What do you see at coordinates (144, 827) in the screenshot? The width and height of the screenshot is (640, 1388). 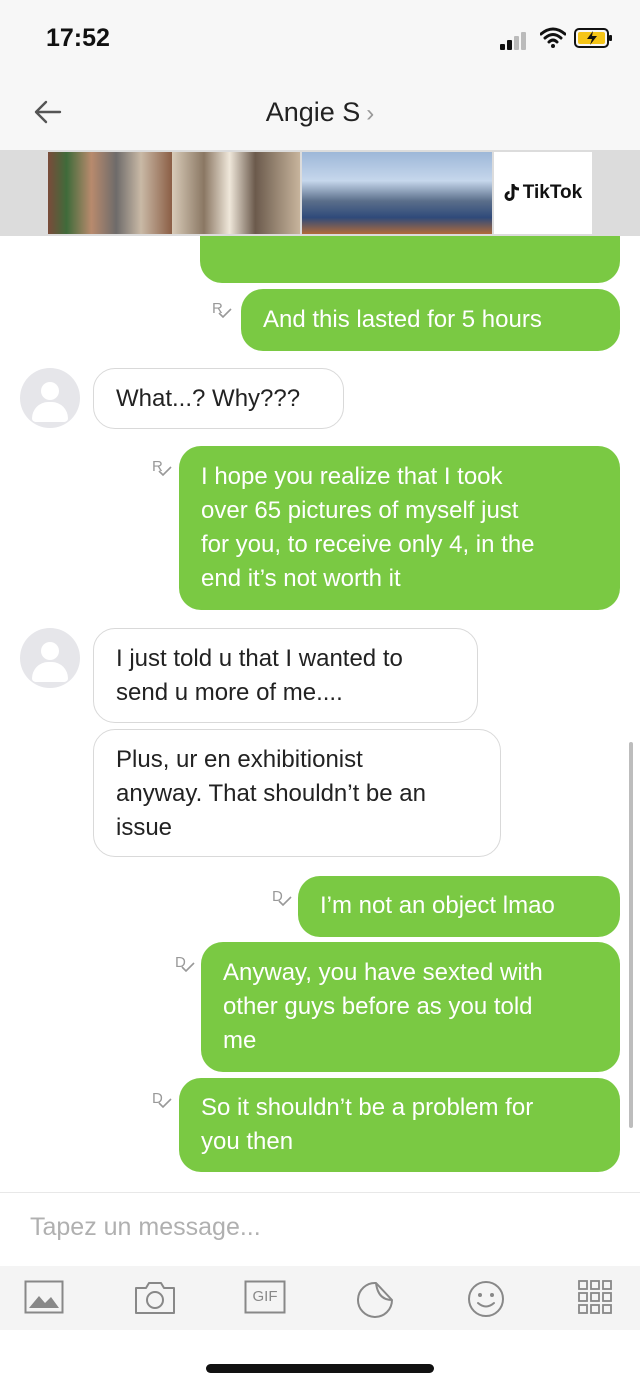 I see `message-line: issue` at bounding box center [144, 827].